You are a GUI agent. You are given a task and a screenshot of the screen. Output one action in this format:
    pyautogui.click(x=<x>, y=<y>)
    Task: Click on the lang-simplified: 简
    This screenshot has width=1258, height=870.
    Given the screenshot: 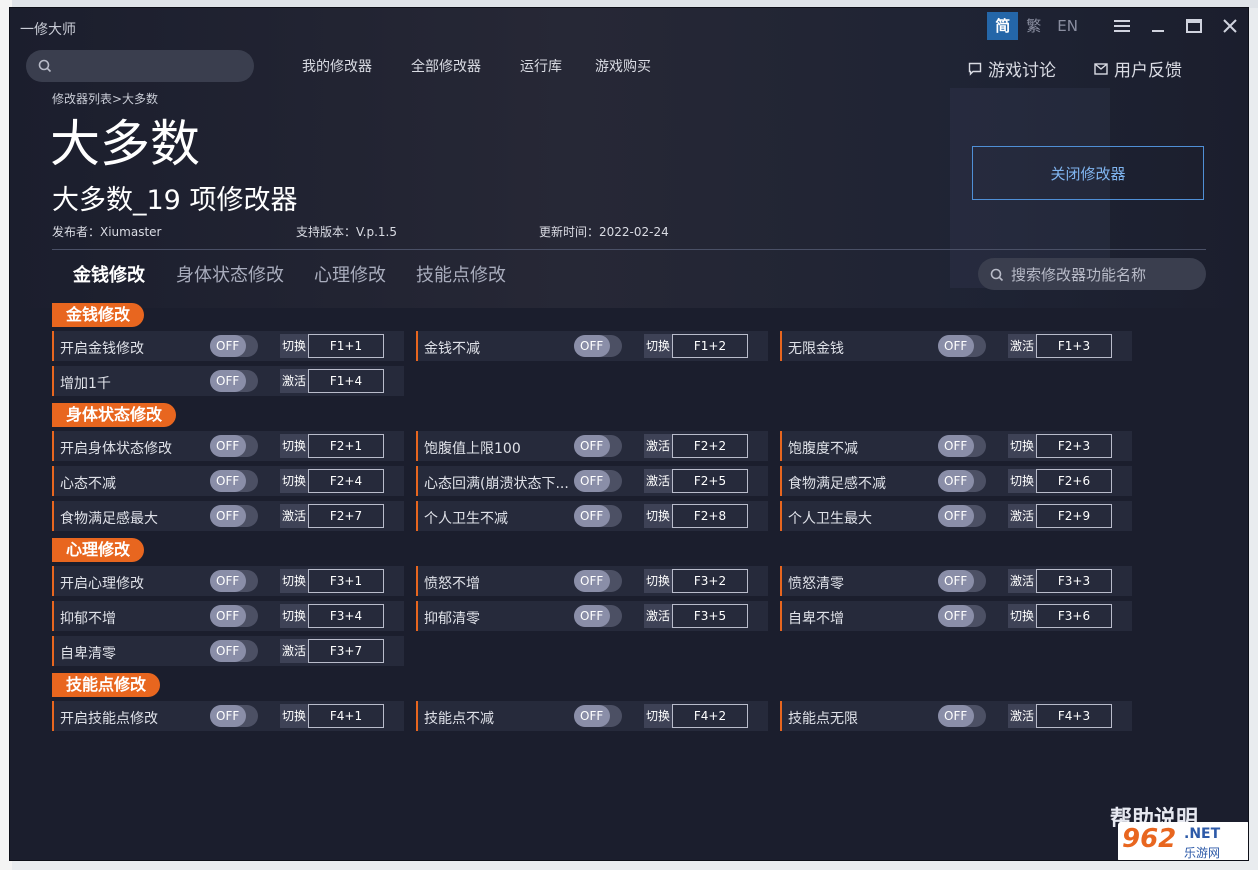 What is the action you would take?
    pyautogui.click(x=1003, y=26)
    